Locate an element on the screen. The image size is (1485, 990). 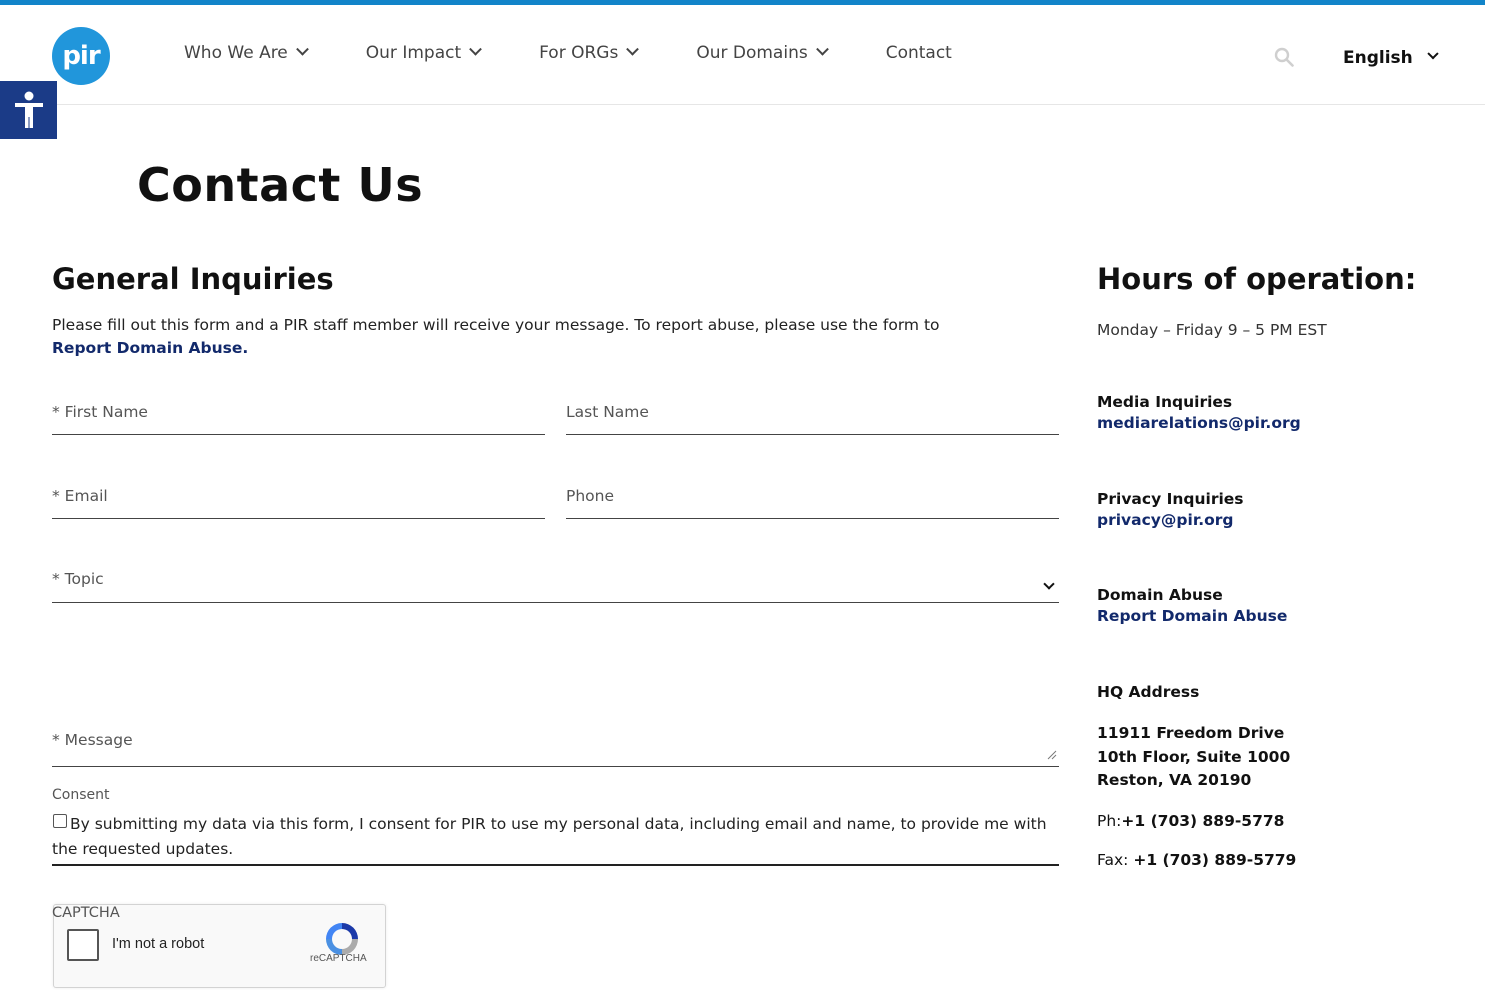
media-inquiries: Media Inquiries mediarelations@pir.org is located at coordinates (1199, 412).